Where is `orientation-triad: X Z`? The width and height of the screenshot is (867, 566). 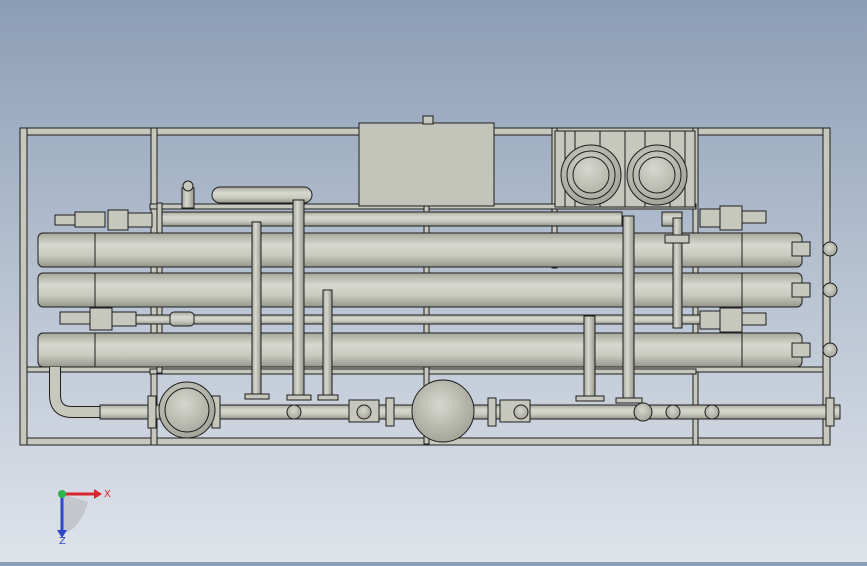 orientation-triad: X Z is located at coordinates (84, 518).